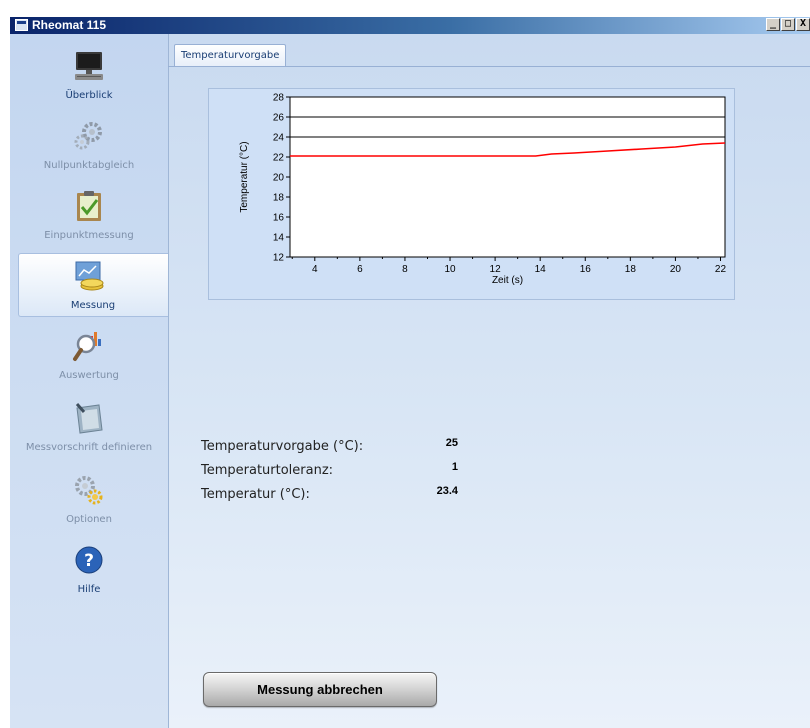 The width and height of the screenshot is (810, 728). I want to click on y-tick-label: 12, so click(279, 258).